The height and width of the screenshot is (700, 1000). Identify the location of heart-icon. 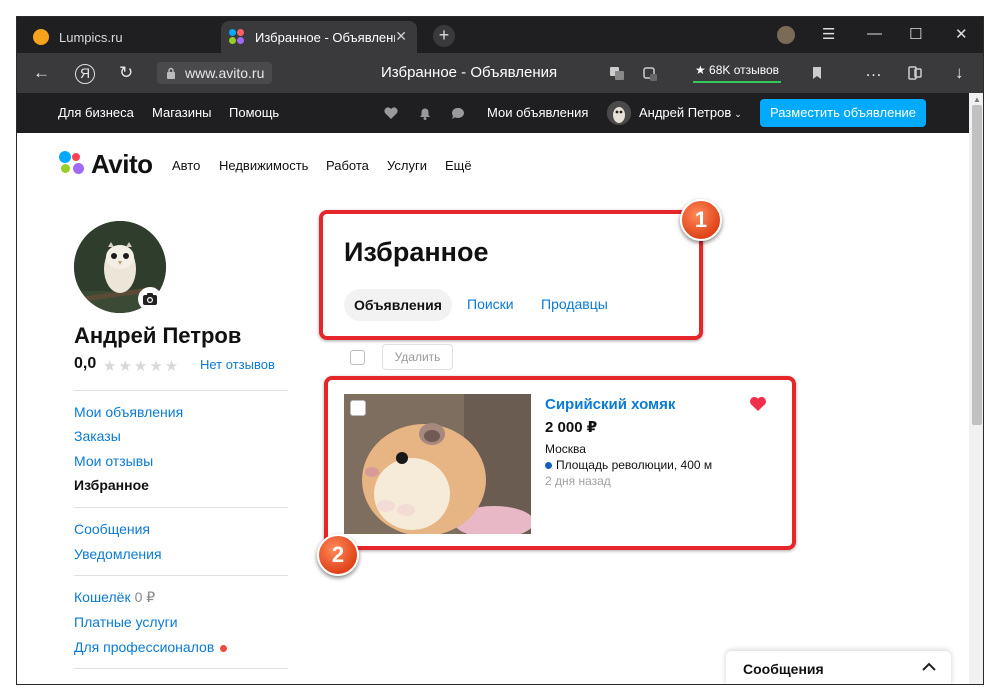
(391, 113).